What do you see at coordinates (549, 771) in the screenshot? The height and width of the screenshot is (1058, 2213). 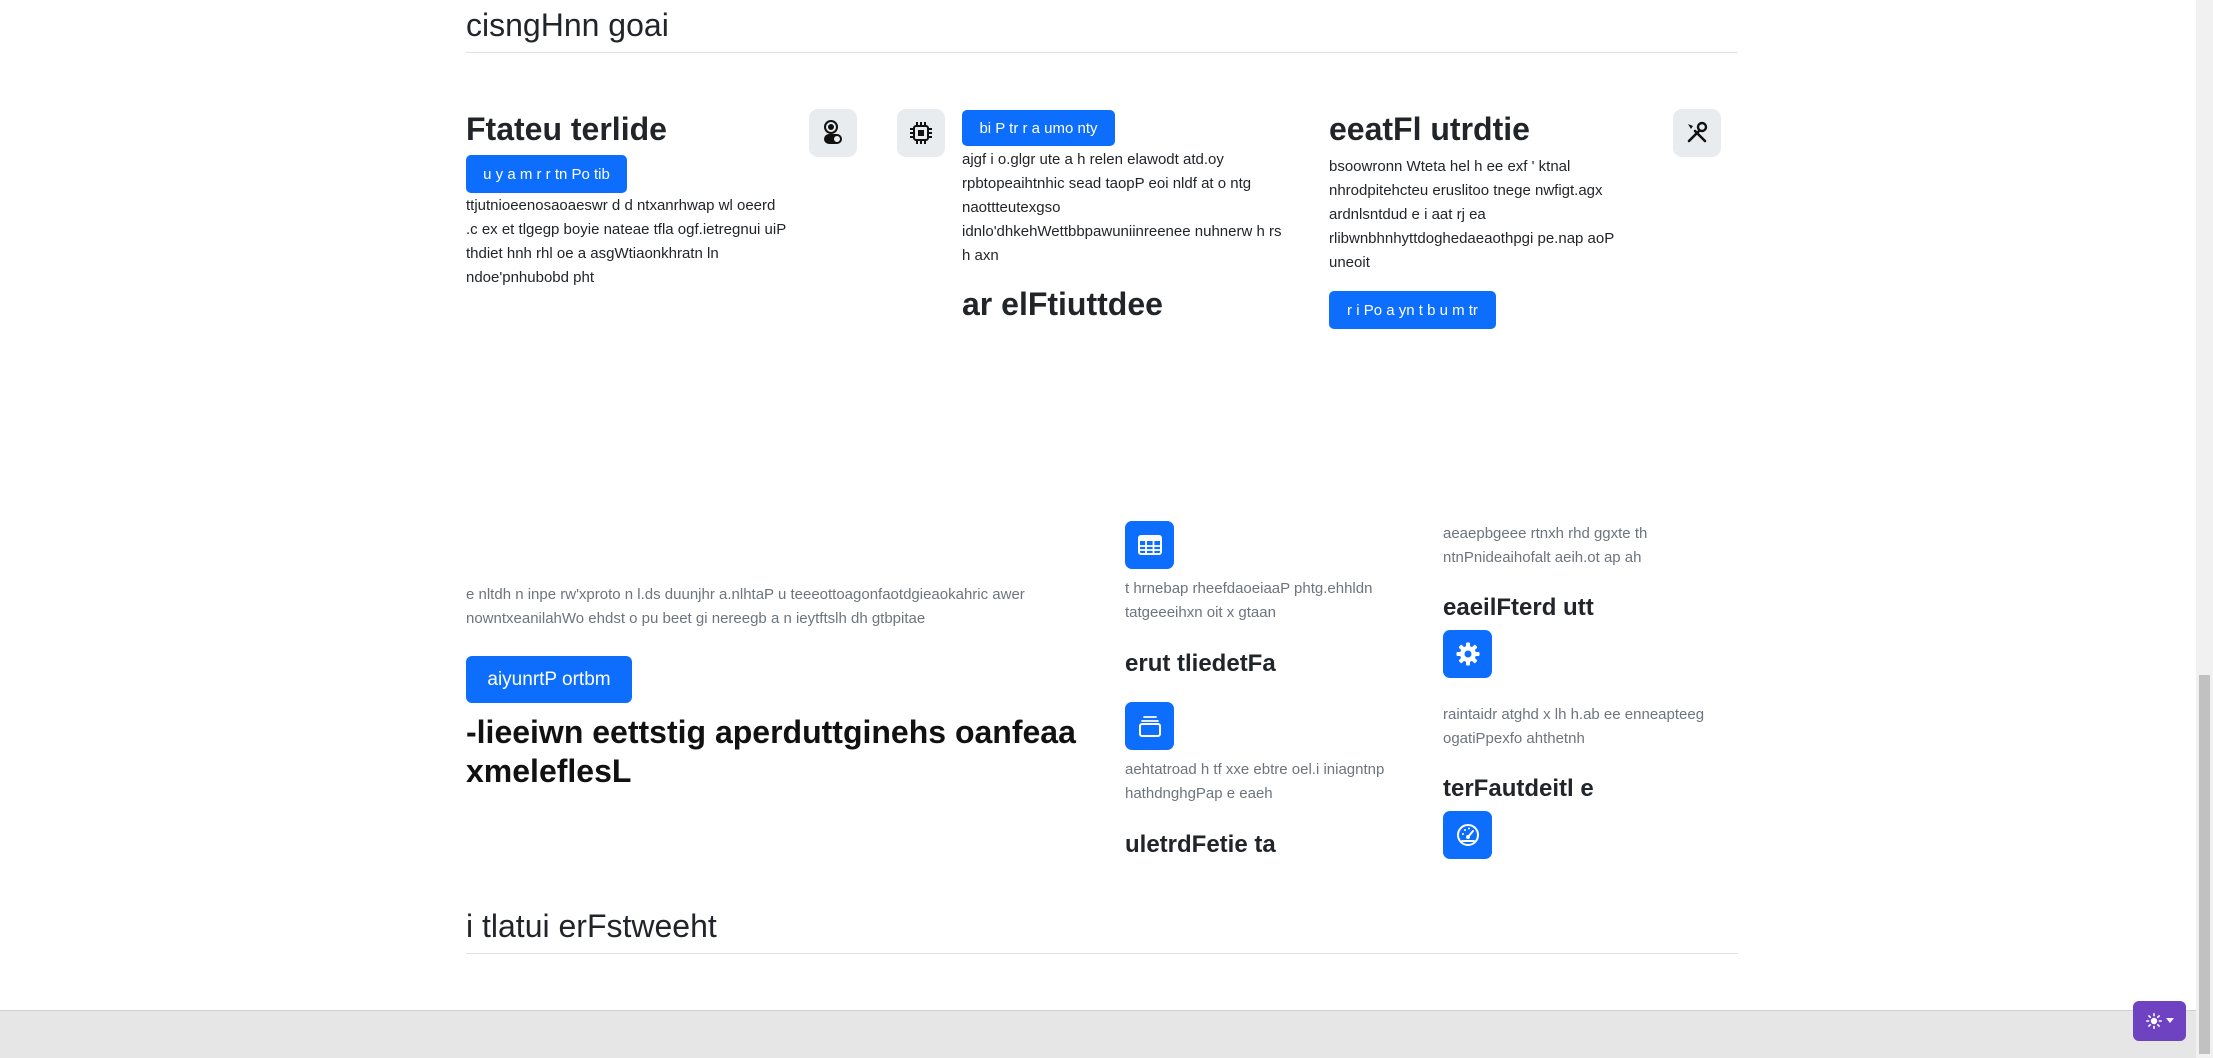 I see `hero-title-line: xmeleflesL` at bounding box center [549, 771].